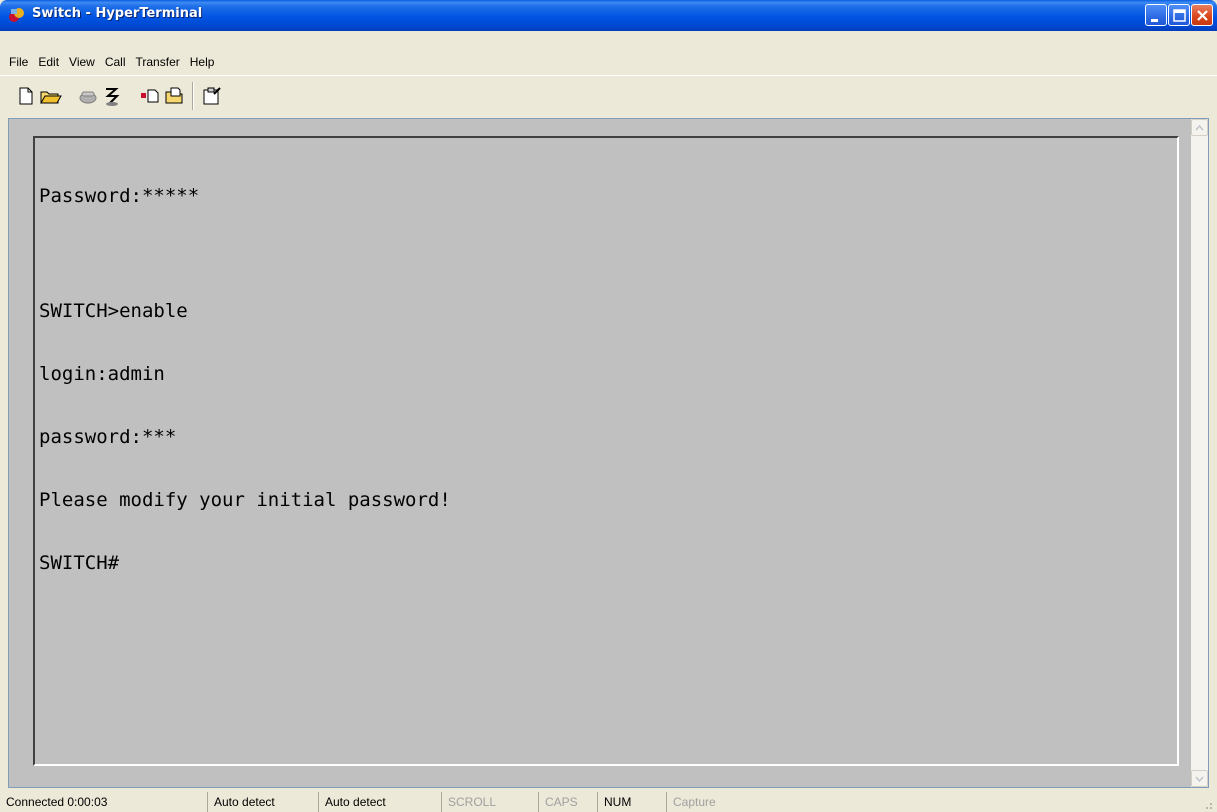  Describe the element at coordinates (119, 196) in the screenshot. I see `terminal-line: Password:*****` at that location.